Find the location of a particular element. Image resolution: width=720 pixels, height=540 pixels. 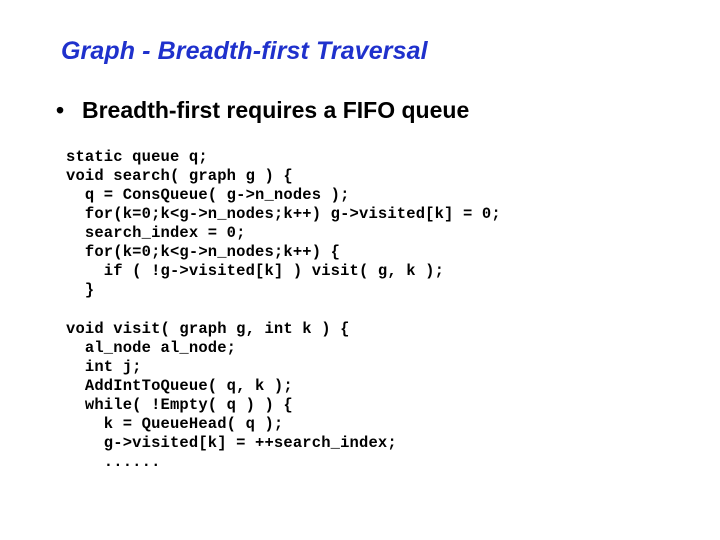

code-line: al_node al_node; is located at coordinates (151, 348).